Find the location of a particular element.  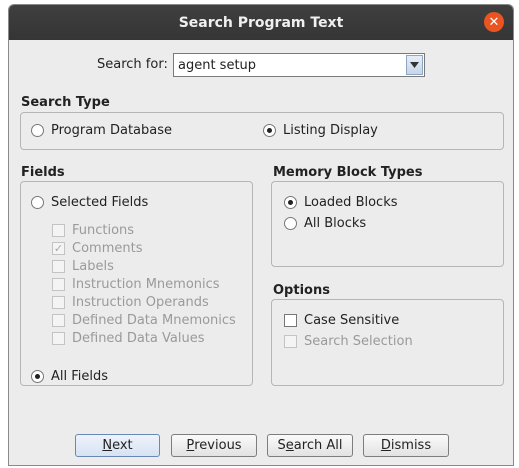

chevron-down-icon is located at coordinates (414, 65).